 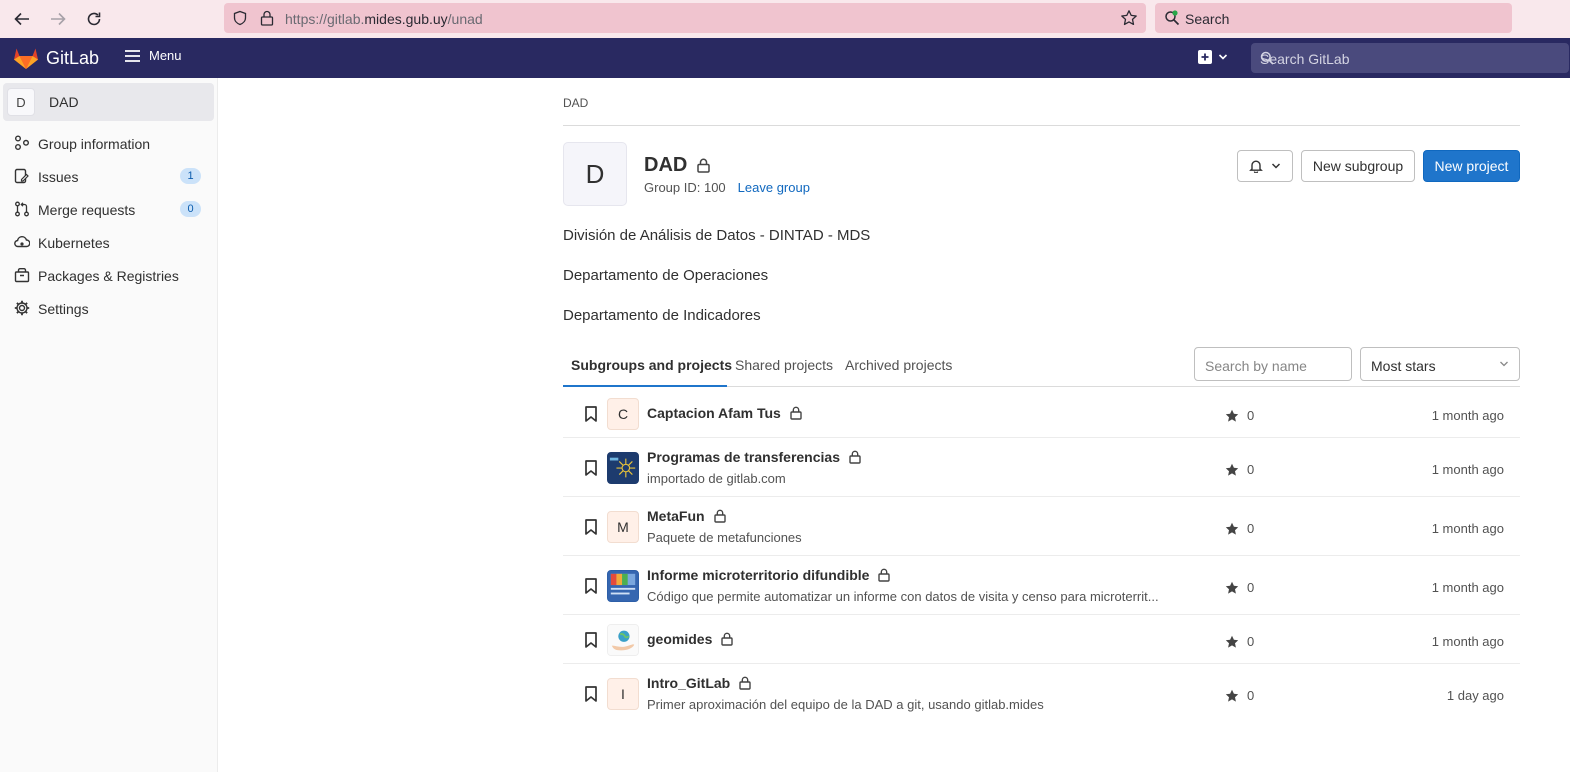 I want to click on reload-icon, so click(x=94, y=19).